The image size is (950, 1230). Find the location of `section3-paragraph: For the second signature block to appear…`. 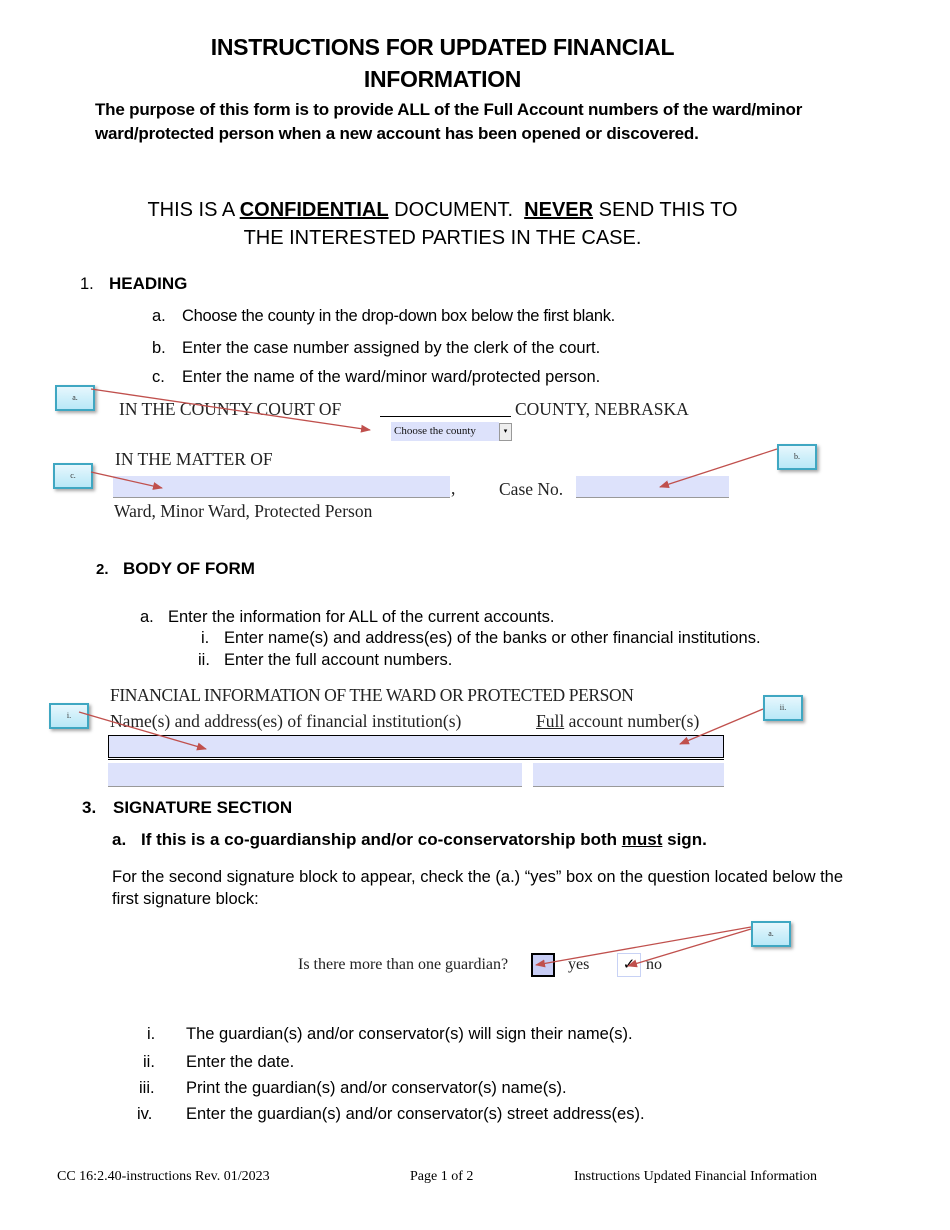

section3-paragraph: For the second signature block to appear… is located at coordinates (478, 888).